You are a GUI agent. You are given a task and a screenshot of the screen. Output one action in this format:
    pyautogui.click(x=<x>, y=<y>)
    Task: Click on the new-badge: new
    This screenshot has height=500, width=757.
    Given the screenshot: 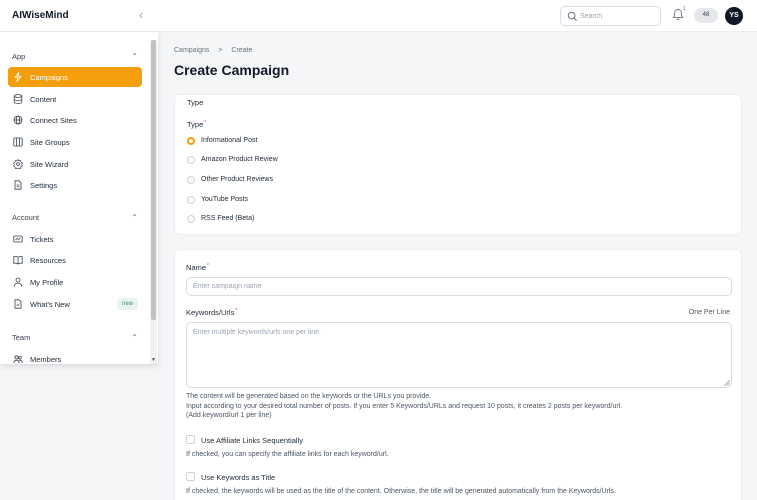 What is the action you would take?
    pyautogui.click(x=127, y=304)
    